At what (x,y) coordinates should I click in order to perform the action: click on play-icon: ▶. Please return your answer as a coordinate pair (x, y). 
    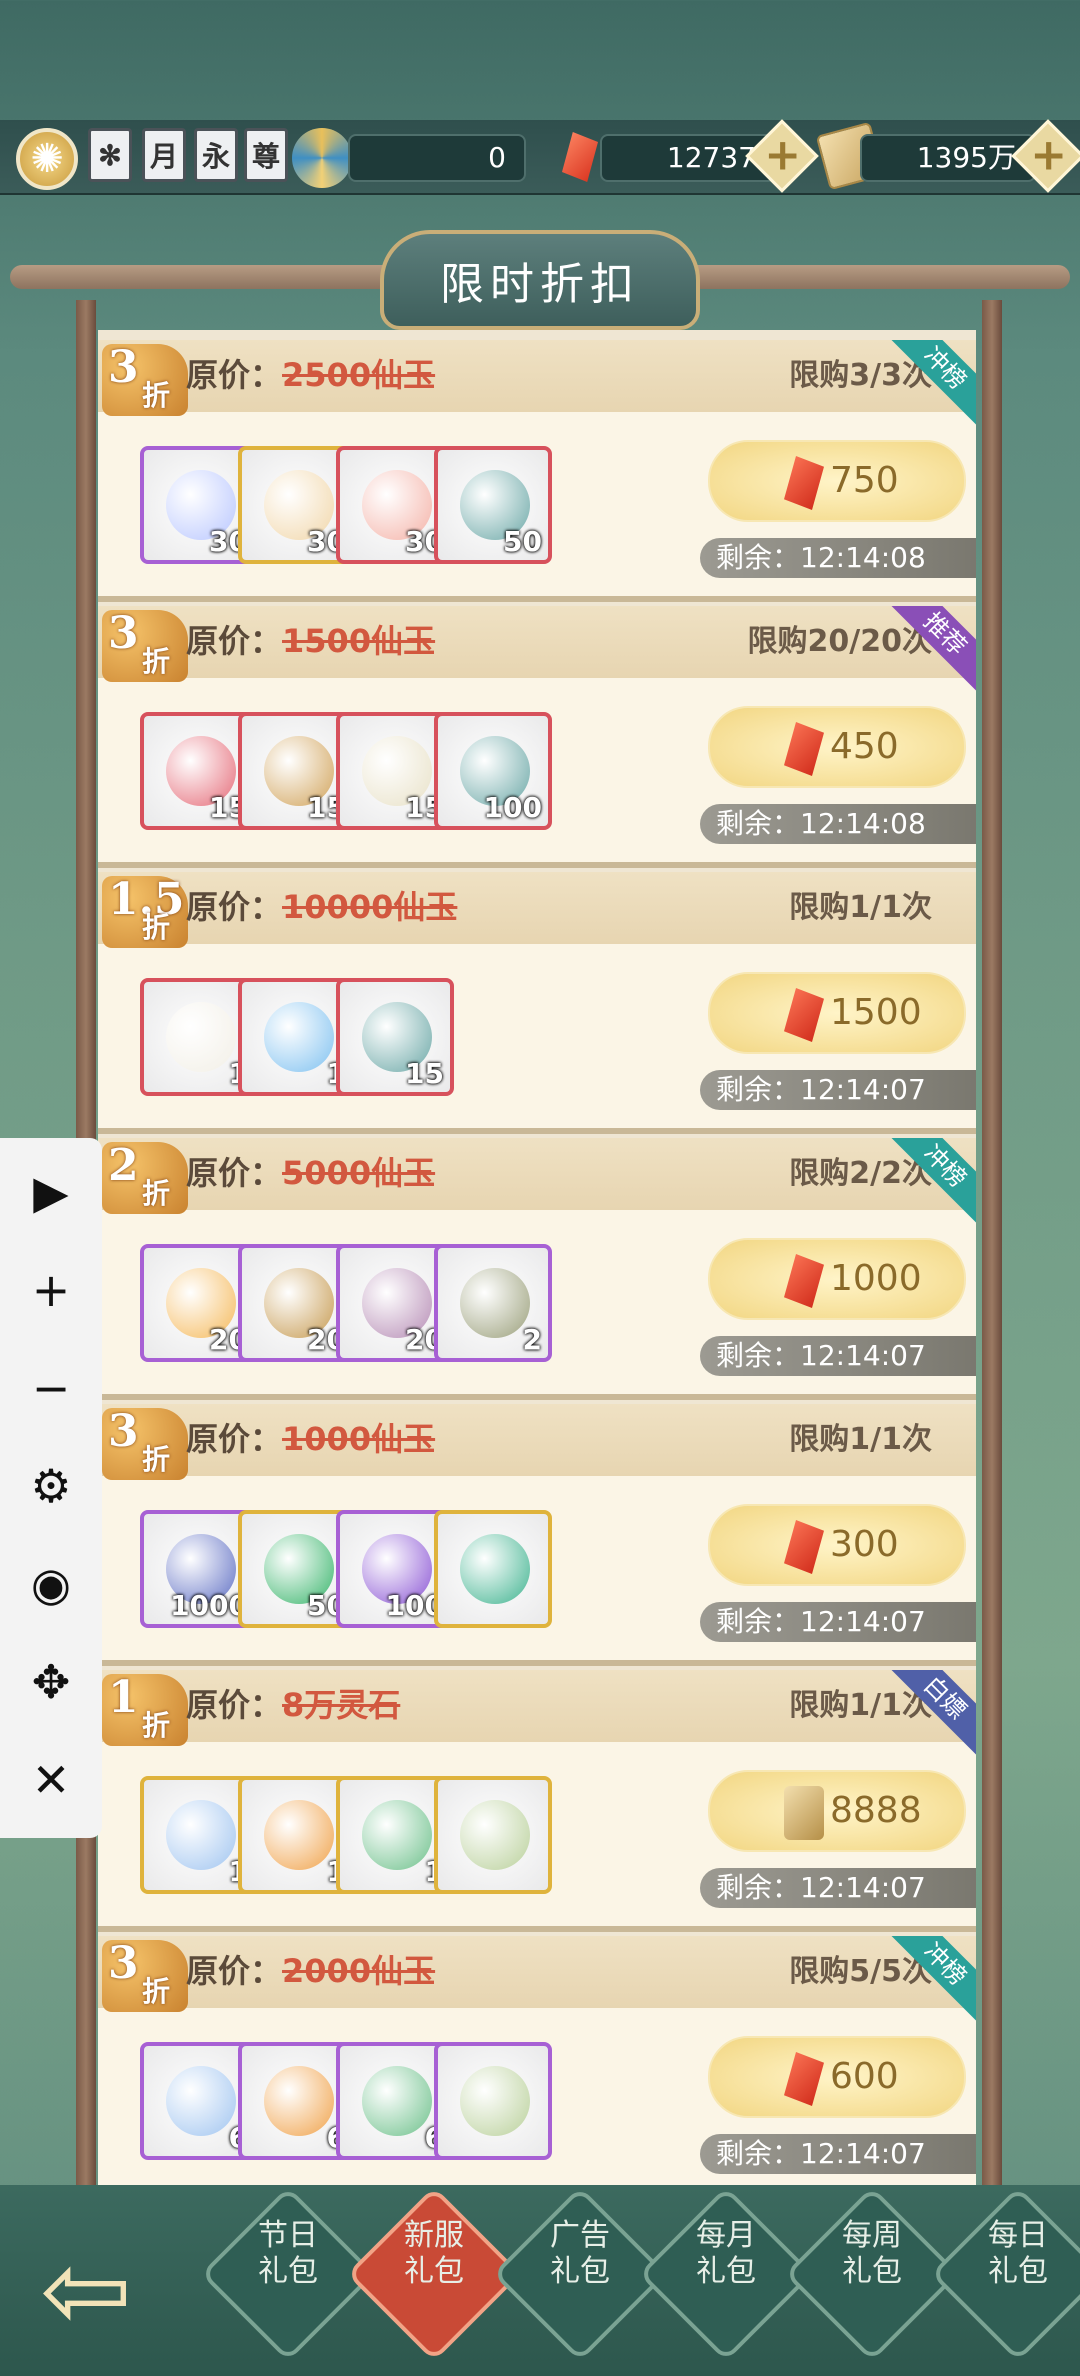
    Looking at the image, I should click on (51, 1192).